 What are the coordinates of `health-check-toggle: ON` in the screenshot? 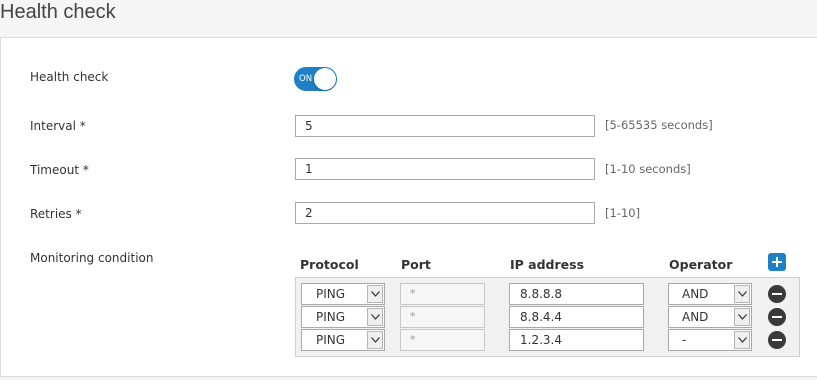 It's located at (315, 79).